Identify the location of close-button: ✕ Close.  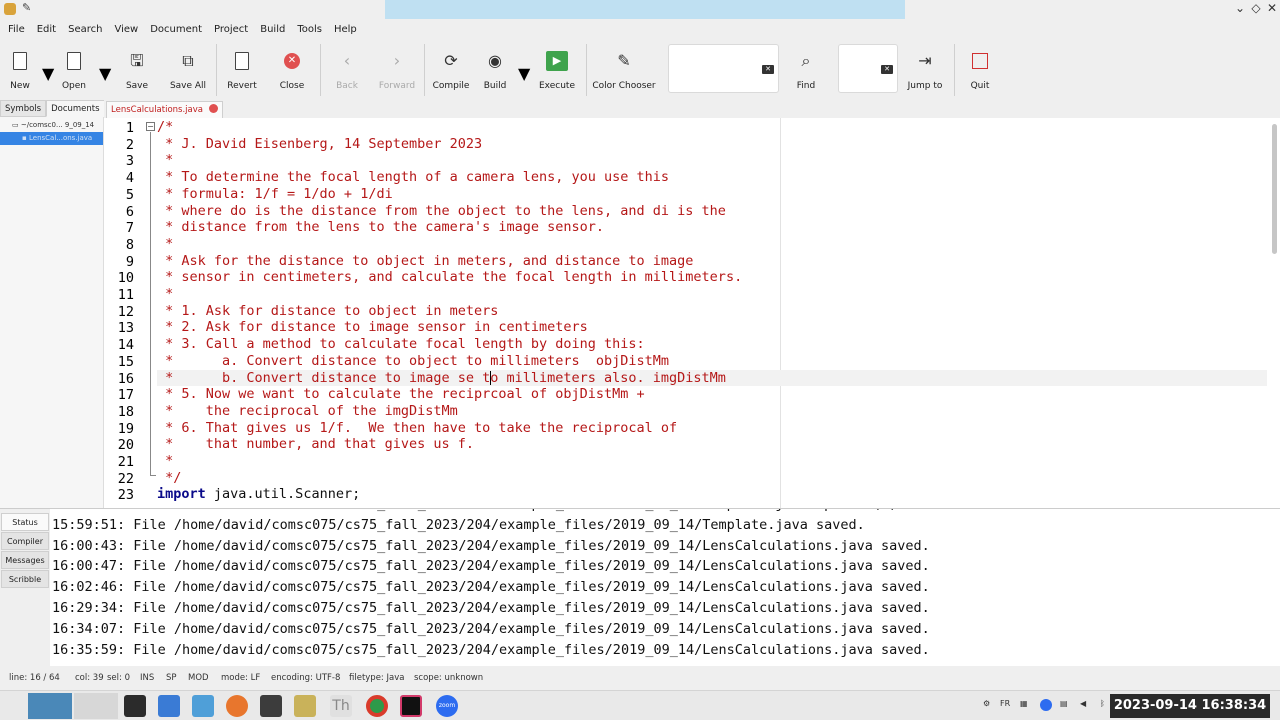
(292, 70).